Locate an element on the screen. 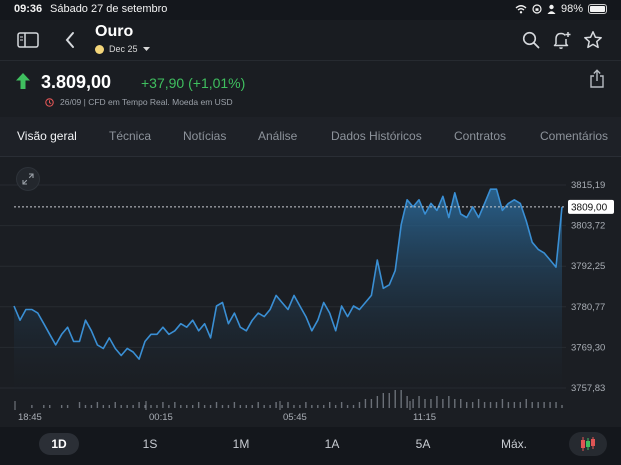 Image resolution: width=621 pixels, height=465 pixels. y-tick-label: 3757,83 is located at coordinates (588, 388).